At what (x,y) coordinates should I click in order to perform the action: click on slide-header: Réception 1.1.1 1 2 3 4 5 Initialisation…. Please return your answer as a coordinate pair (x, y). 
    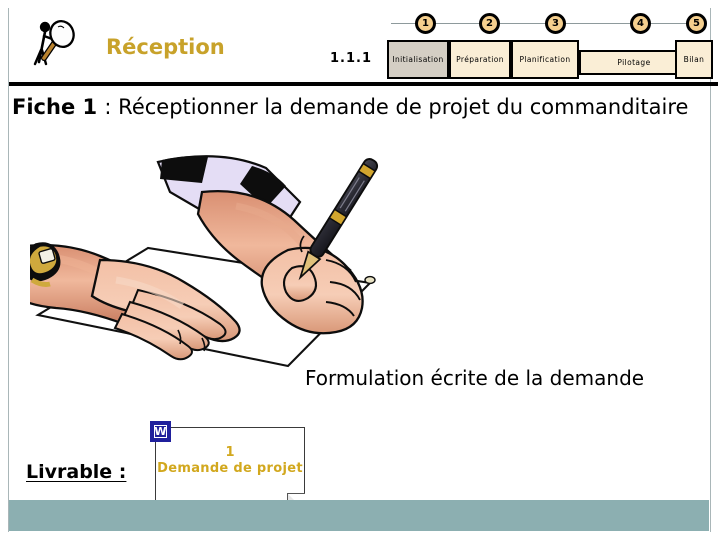
    Looking at the image, I should click on (363, 47).